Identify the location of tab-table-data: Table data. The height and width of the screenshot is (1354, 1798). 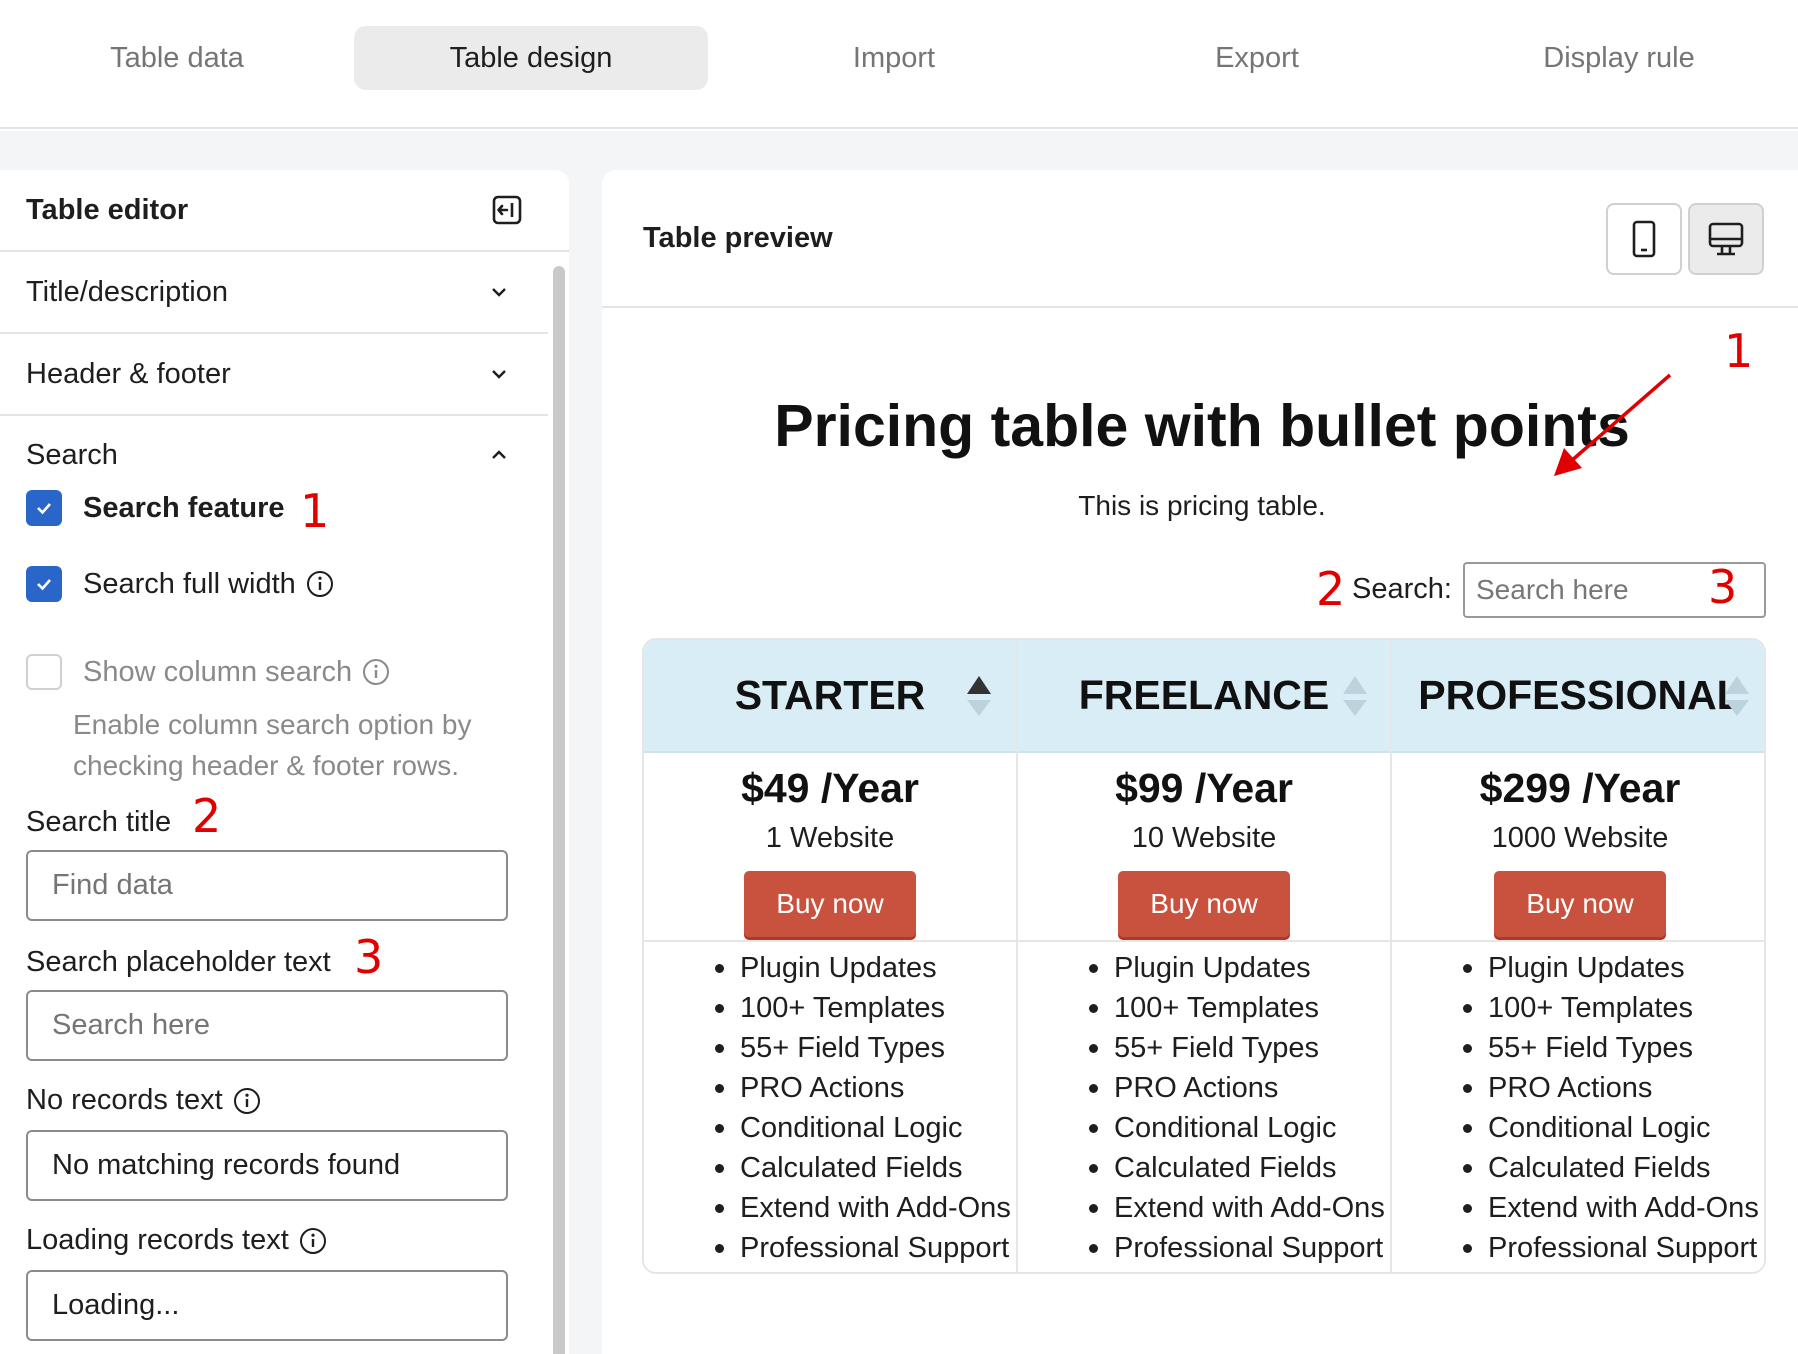
(177, 58).